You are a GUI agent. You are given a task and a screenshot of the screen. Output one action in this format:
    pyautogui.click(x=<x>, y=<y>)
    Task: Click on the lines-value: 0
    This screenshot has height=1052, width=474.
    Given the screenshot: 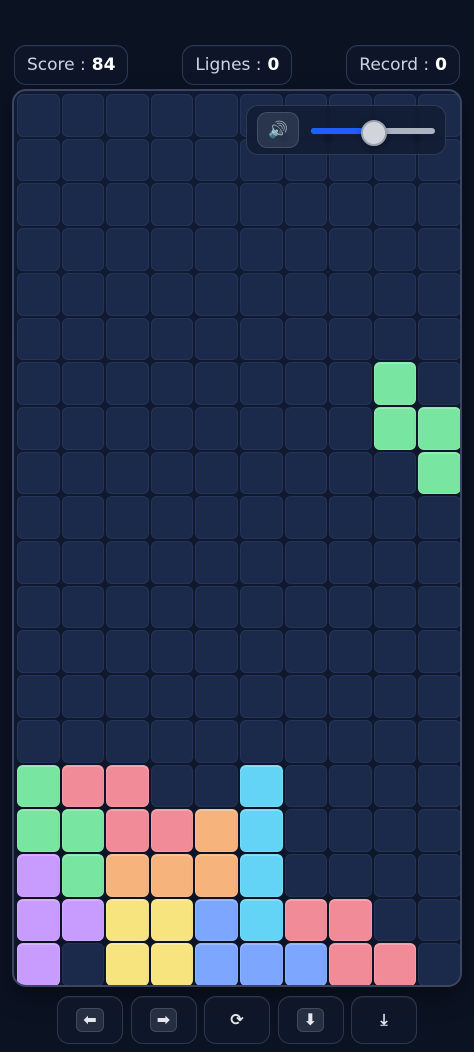 What is the action you would take?
    pyautogui.click(x=273, y=65)
    